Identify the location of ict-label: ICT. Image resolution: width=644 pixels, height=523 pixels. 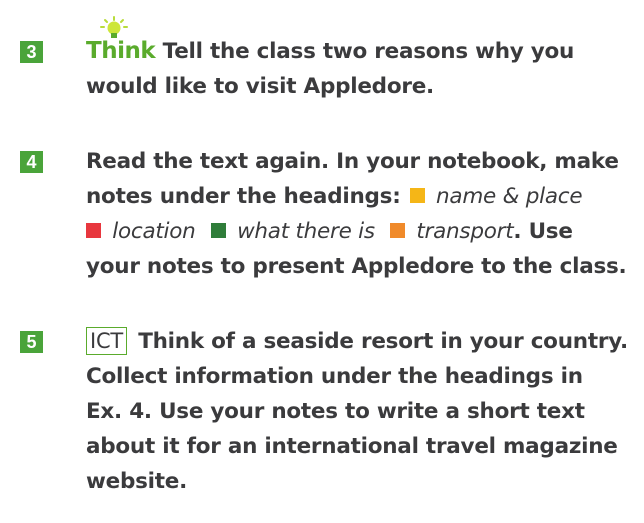
(106, 341).